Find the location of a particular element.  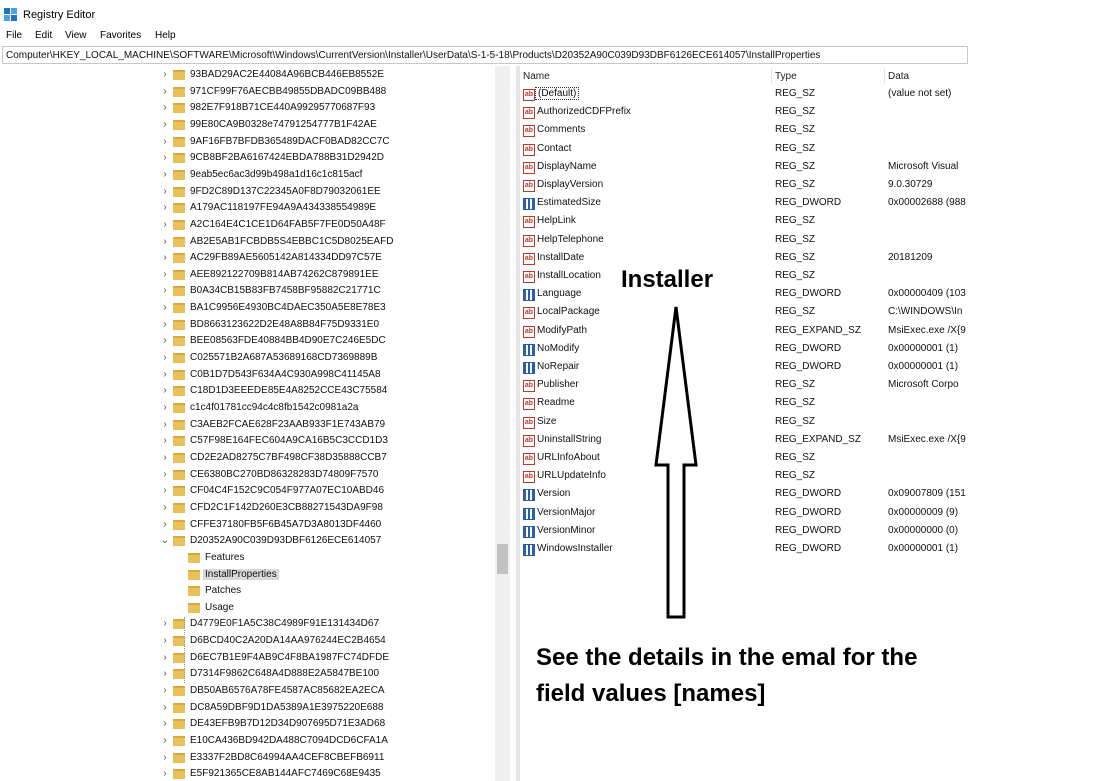

value-name: Version is located at coordinates (554, 494).